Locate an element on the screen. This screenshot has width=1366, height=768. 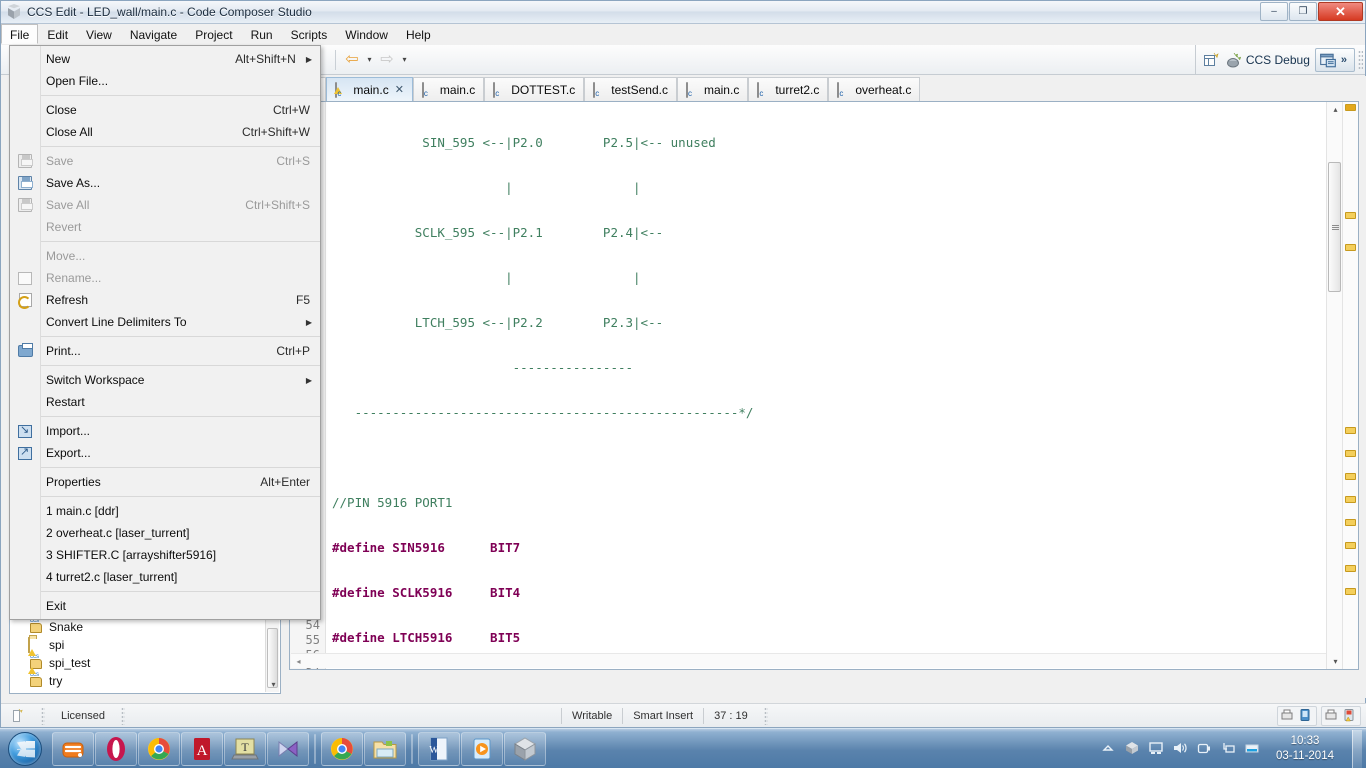
tray-network-icon is located at coordinates (1229, 749).